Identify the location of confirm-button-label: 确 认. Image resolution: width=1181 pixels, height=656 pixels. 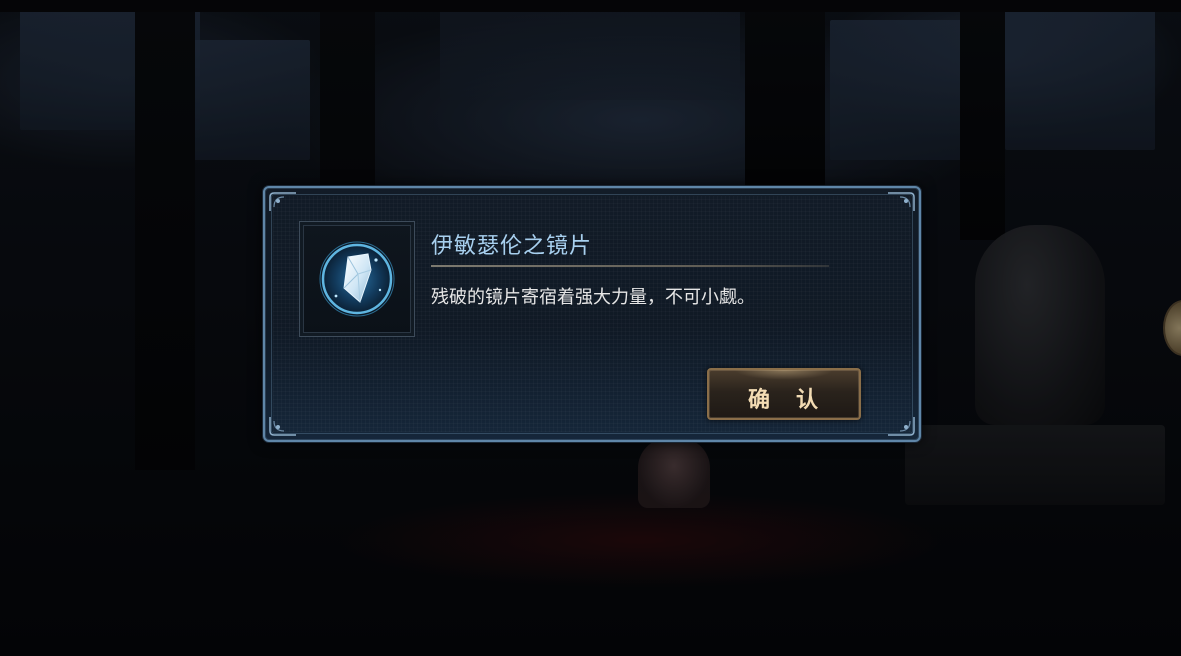
(783, 400).